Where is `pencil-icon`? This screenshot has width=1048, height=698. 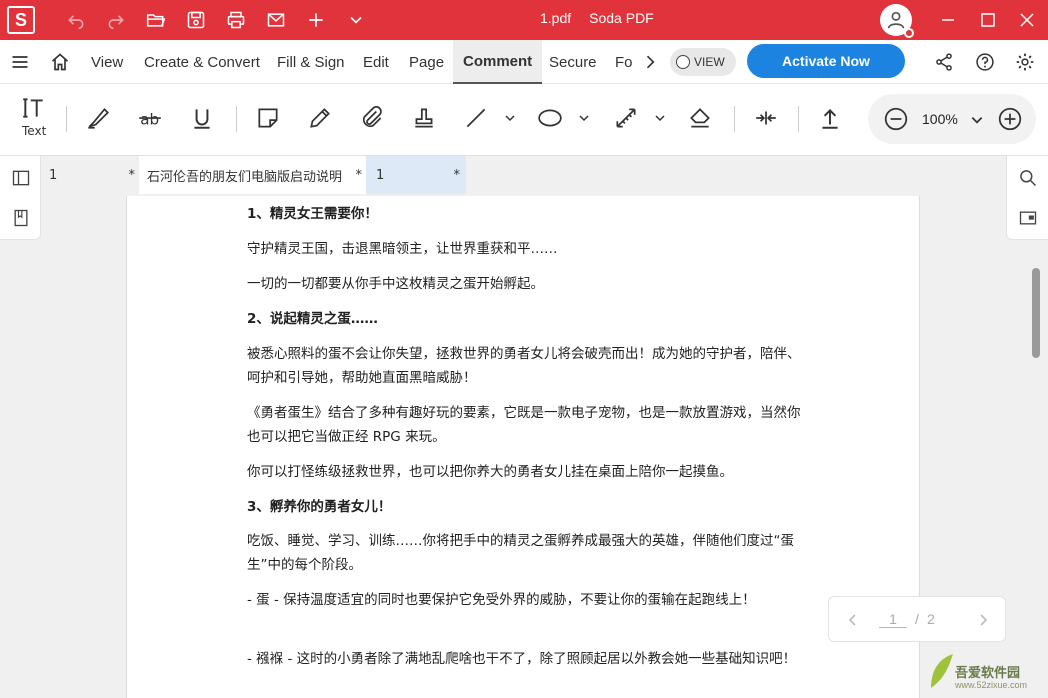
pencil-icon is located at coordinates (320, 118).